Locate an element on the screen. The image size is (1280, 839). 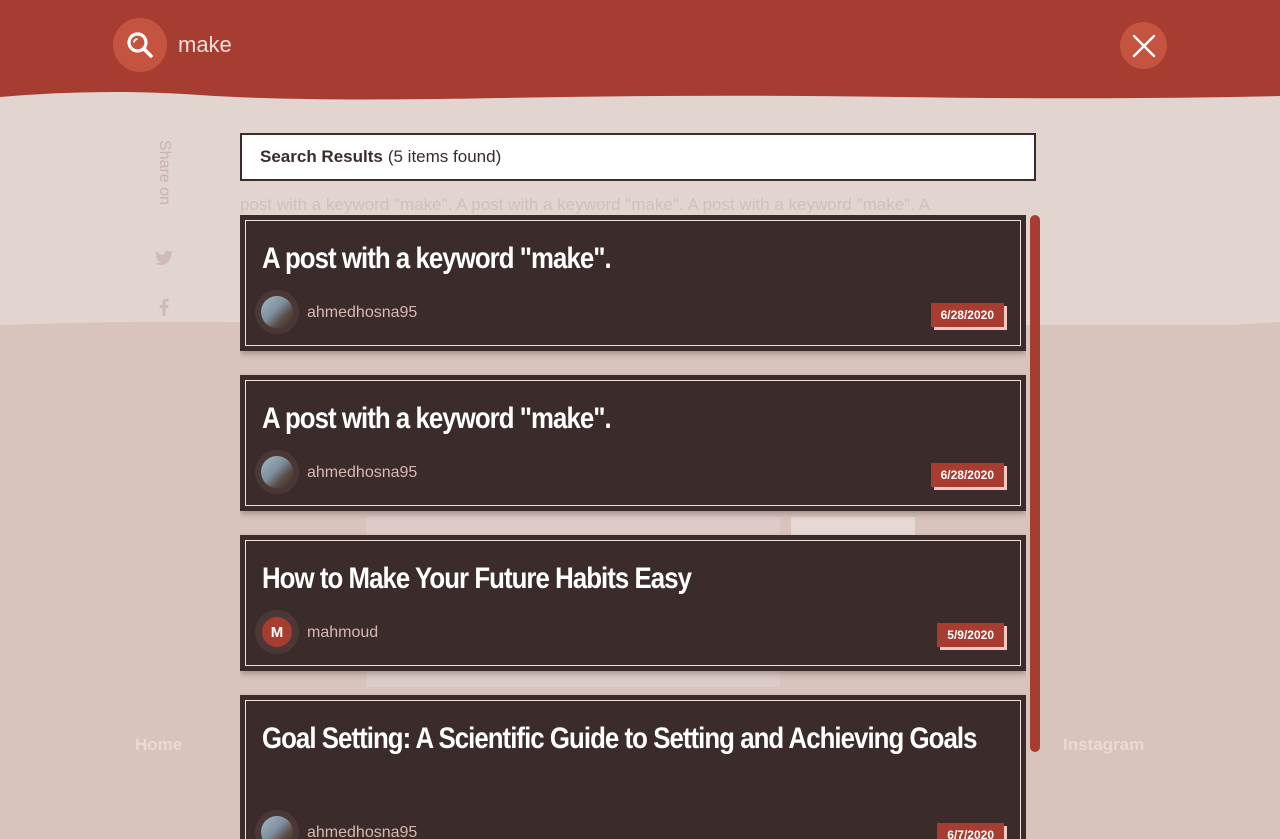
author-avatar: M is located at coordinates (277, 632).